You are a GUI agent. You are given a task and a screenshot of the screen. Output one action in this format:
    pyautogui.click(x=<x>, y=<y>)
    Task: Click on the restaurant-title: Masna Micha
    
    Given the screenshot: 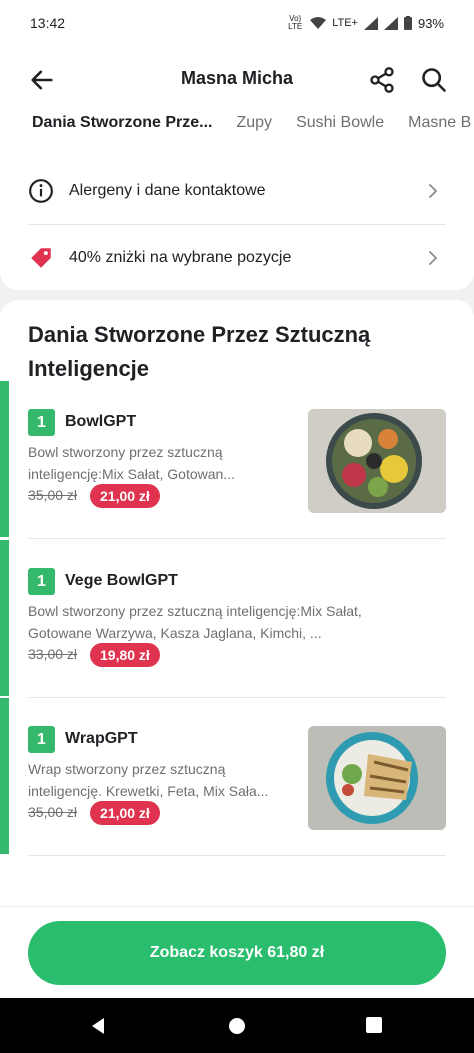 What is the action you would take?
    pyautogui.click(x=237, y=78)
    